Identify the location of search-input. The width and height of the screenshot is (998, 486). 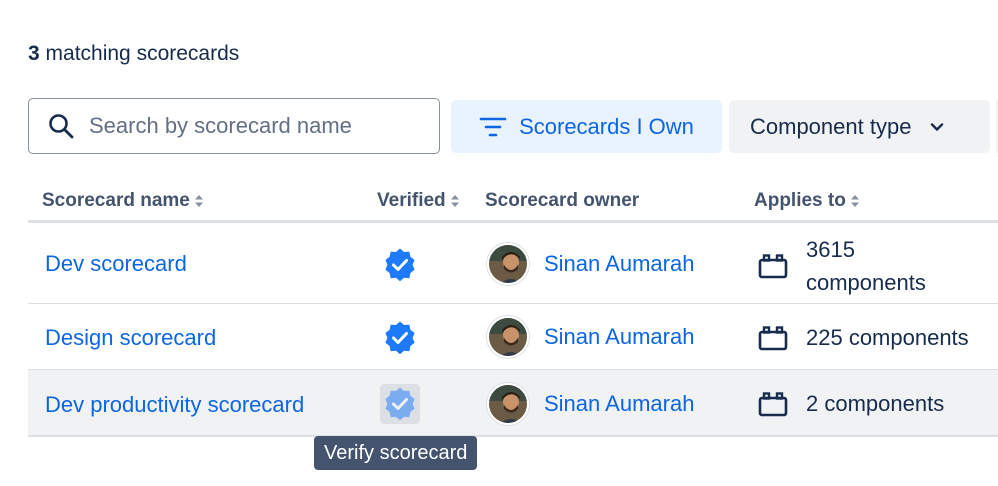
(254, 126).